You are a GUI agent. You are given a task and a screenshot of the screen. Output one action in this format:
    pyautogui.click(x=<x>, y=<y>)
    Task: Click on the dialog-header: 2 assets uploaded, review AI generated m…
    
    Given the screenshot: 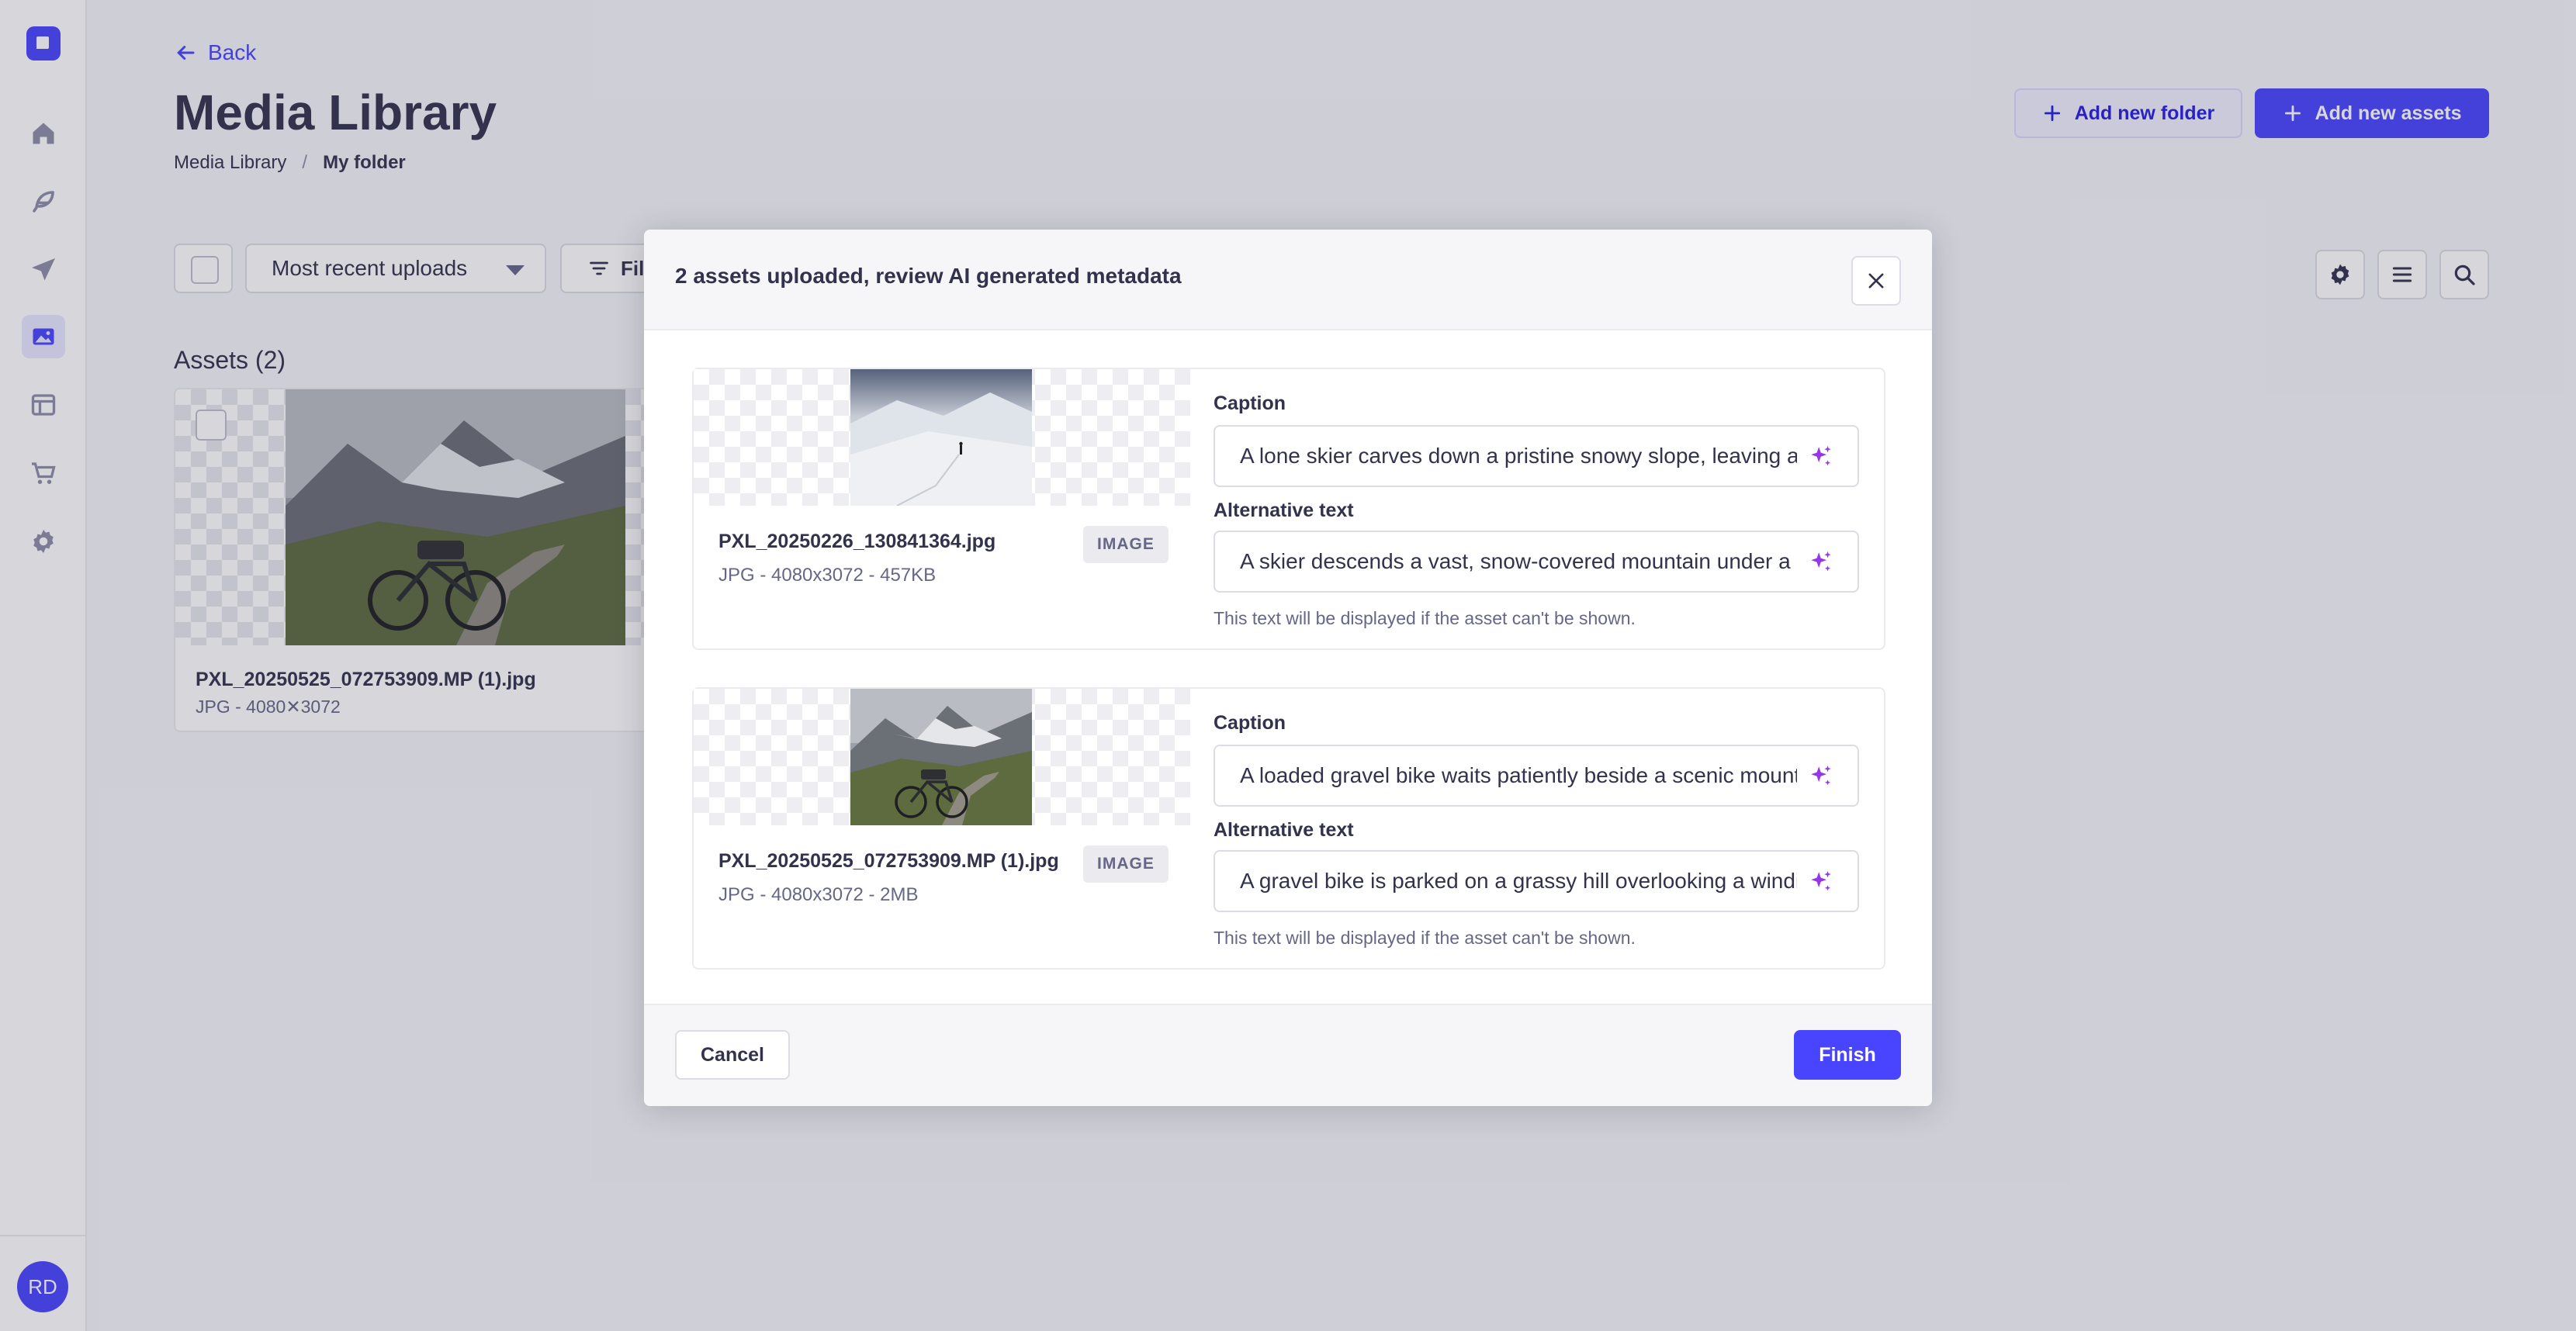 What is the action you would take?
    pyautogui.click(x=1288, y=280)
    